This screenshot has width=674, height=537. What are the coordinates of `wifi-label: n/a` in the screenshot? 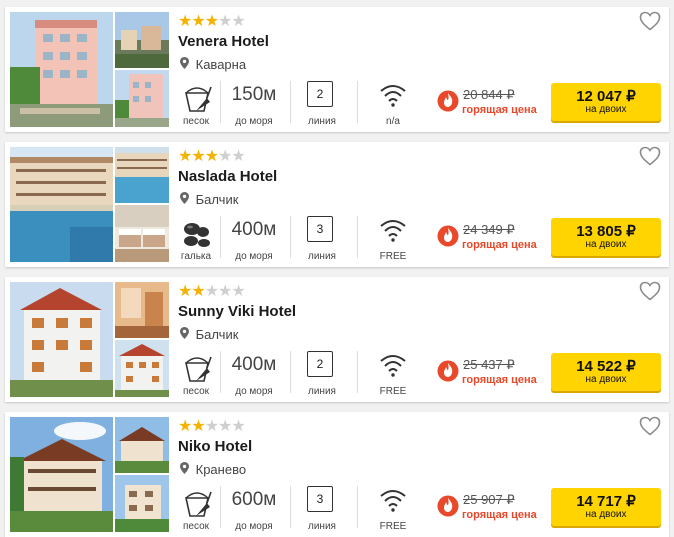 It's located at (393, 121).